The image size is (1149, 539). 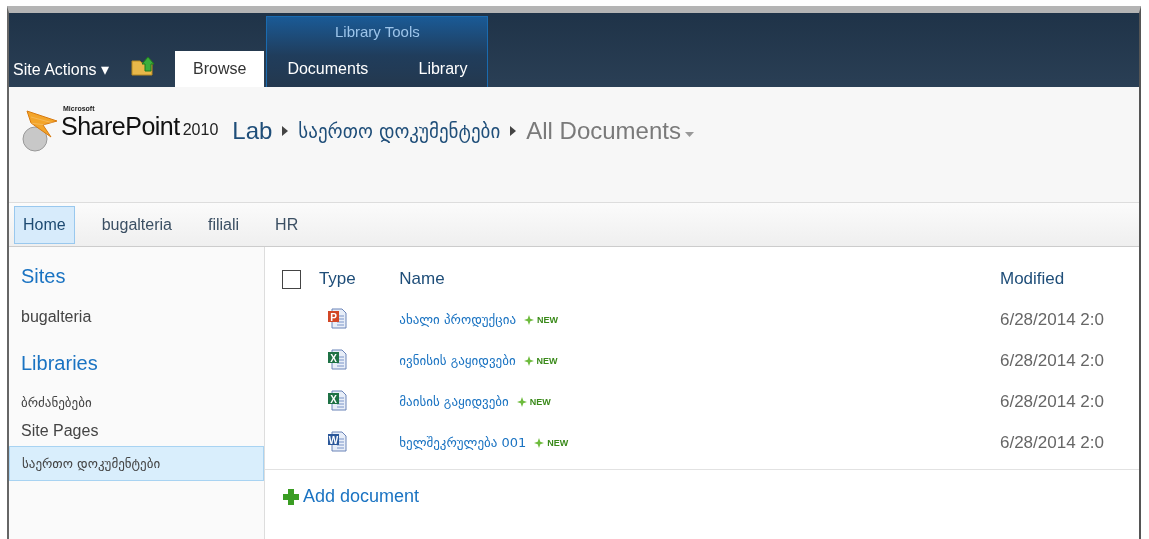 What do you see at coordinates (361, 496) in the screenshot?
I see `add-document-link: Add document` at bounding box center [361, 496].